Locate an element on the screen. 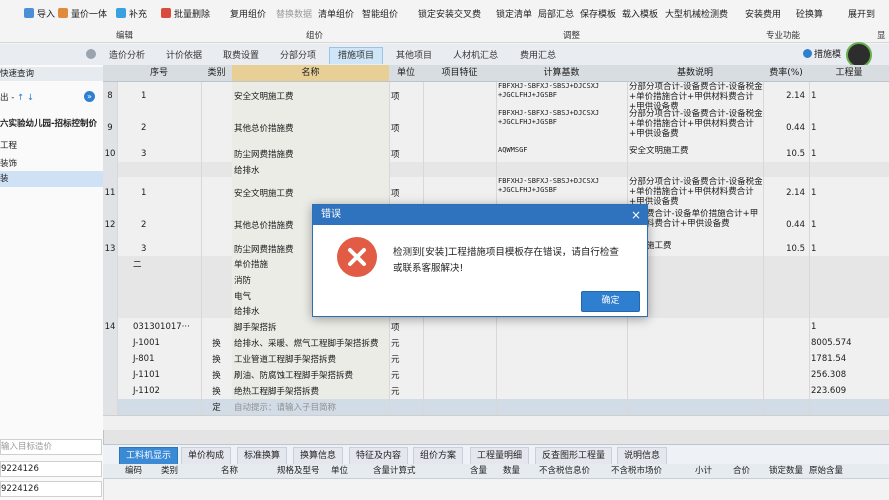 The height and width of the screenshot is (500, 889). ok-button: 确定 is located at coordinates (610, 301).